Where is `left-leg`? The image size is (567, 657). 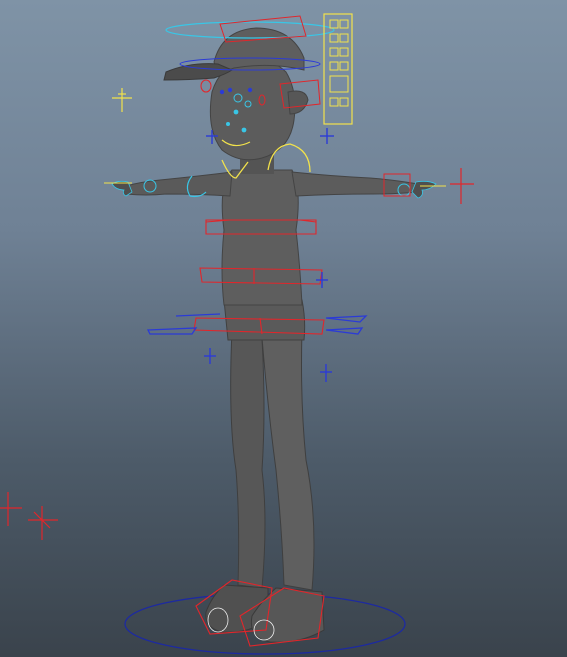 left-leg is located at coordinates (248, 459).